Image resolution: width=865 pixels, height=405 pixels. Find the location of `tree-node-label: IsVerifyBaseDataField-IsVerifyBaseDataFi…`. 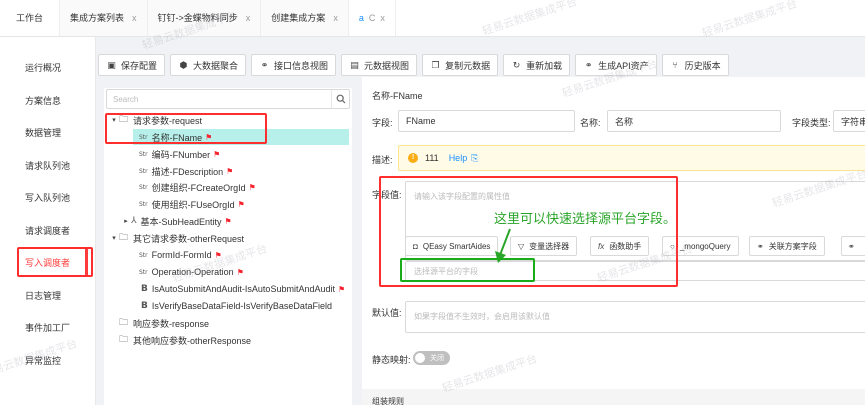

tree-node-label: IsVerifyBaseDataField-IsVerifyBaseDataFi… is located at coordinates (241, 306).